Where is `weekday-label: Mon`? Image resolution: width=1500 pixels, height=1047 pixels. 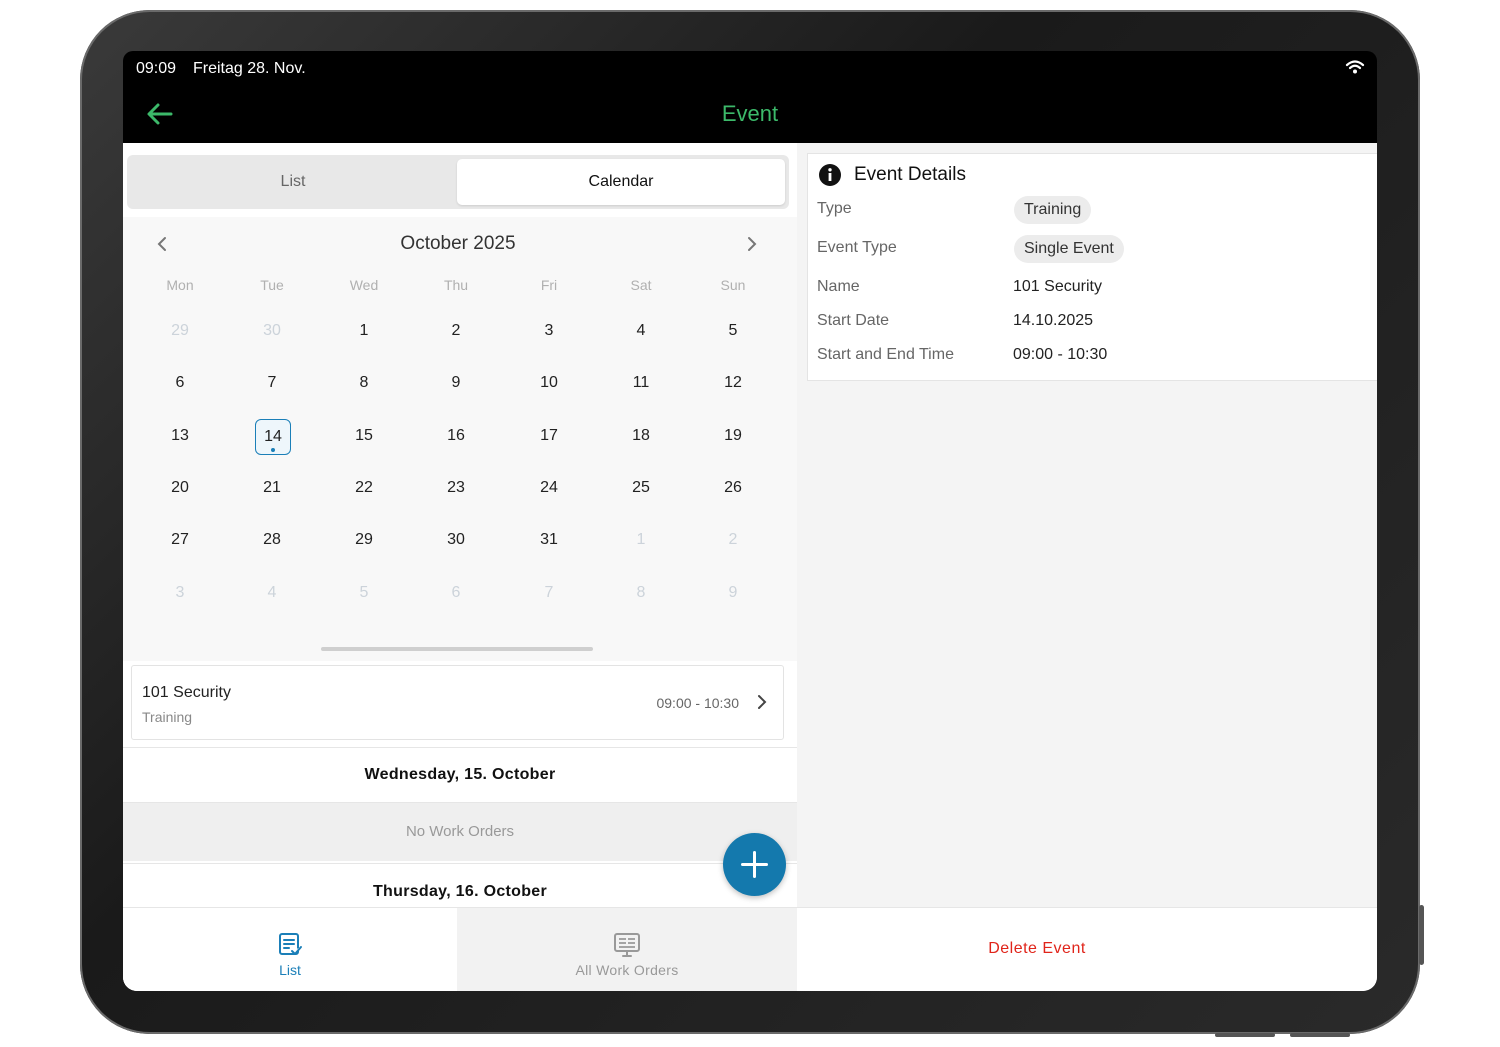 weekday-label: Mon is located at coordinates (180, 285).